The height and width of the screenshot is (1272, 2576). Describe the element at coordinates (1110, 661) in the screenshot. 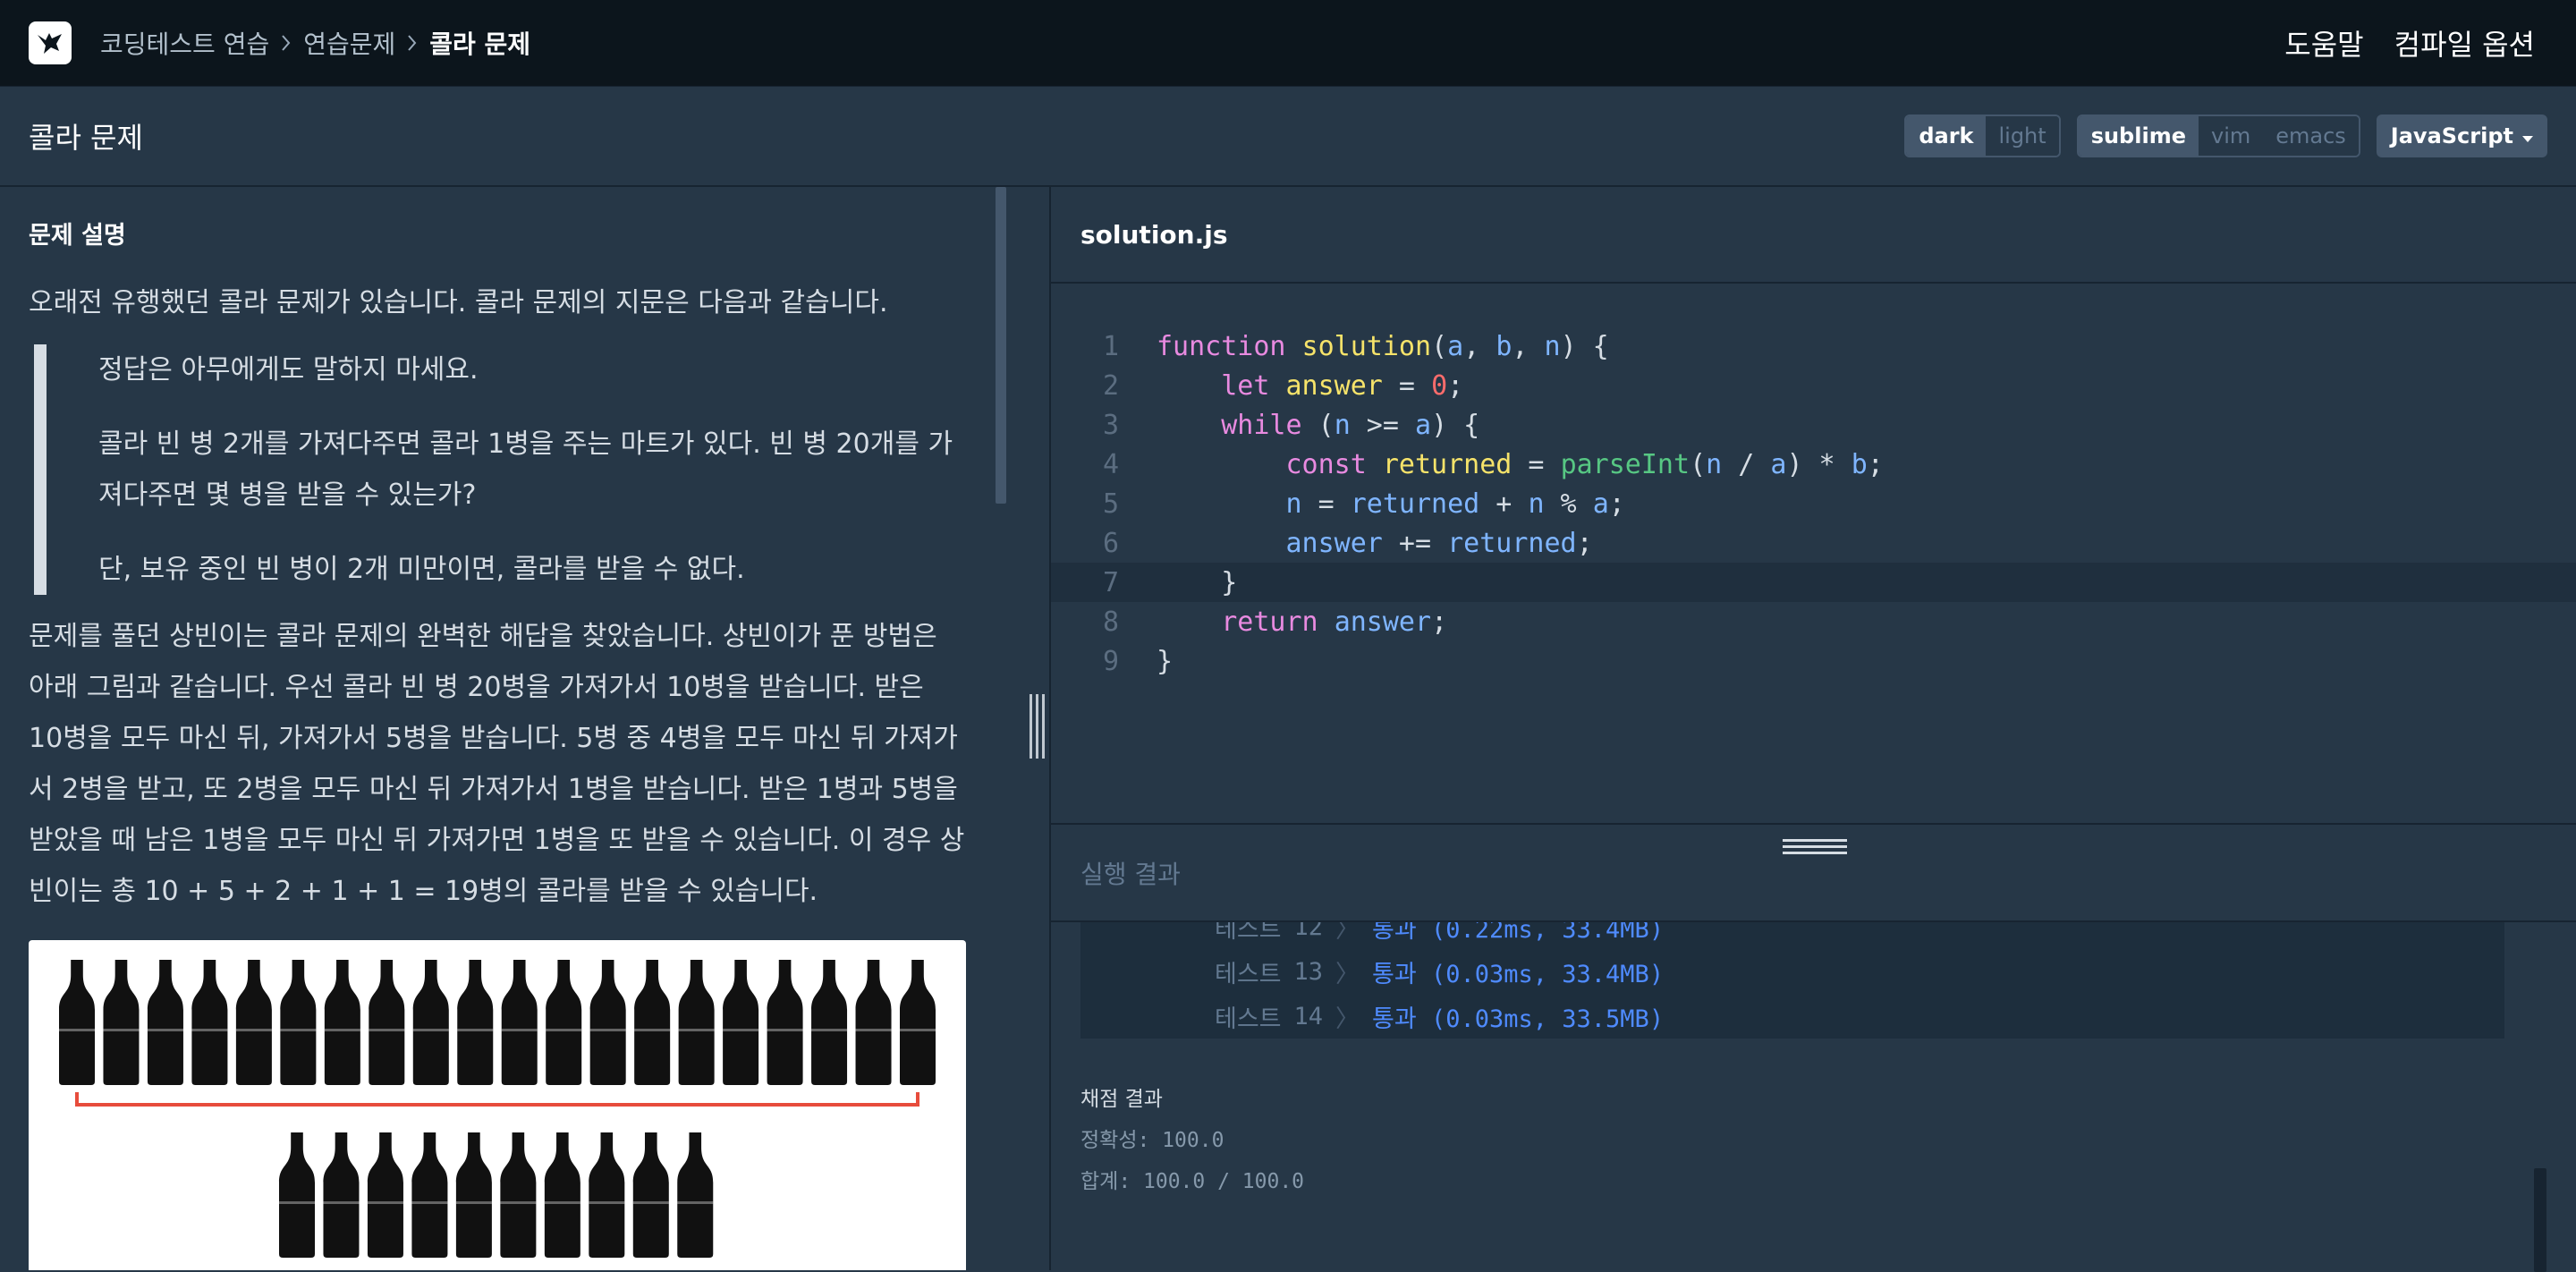

I see `line-number: 9` at that location.